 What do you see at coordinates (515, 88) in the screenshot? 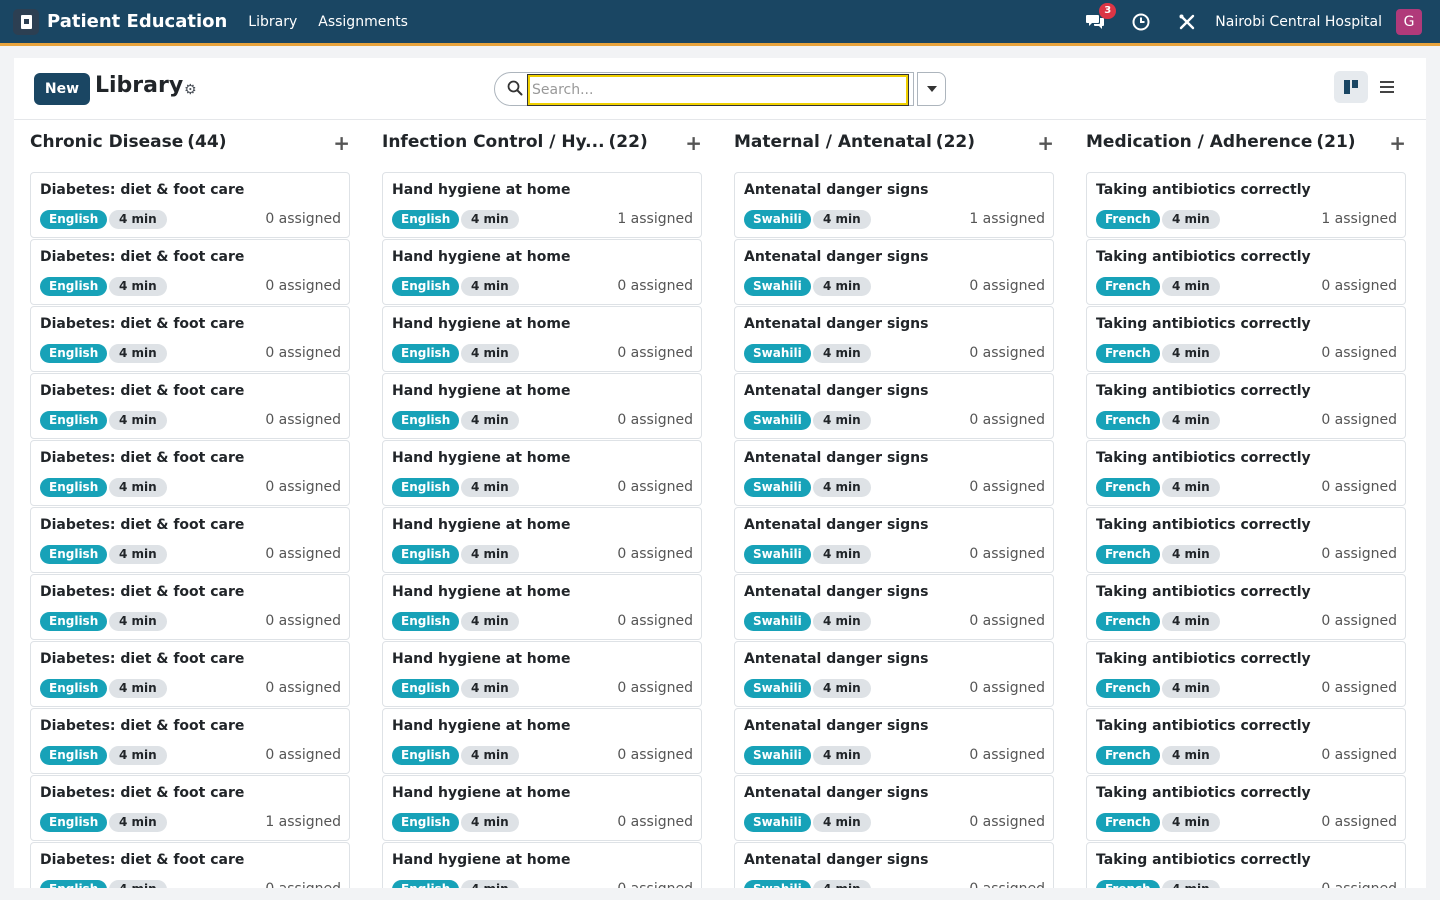
I see `search-icon` at bounding box center [515, 88].